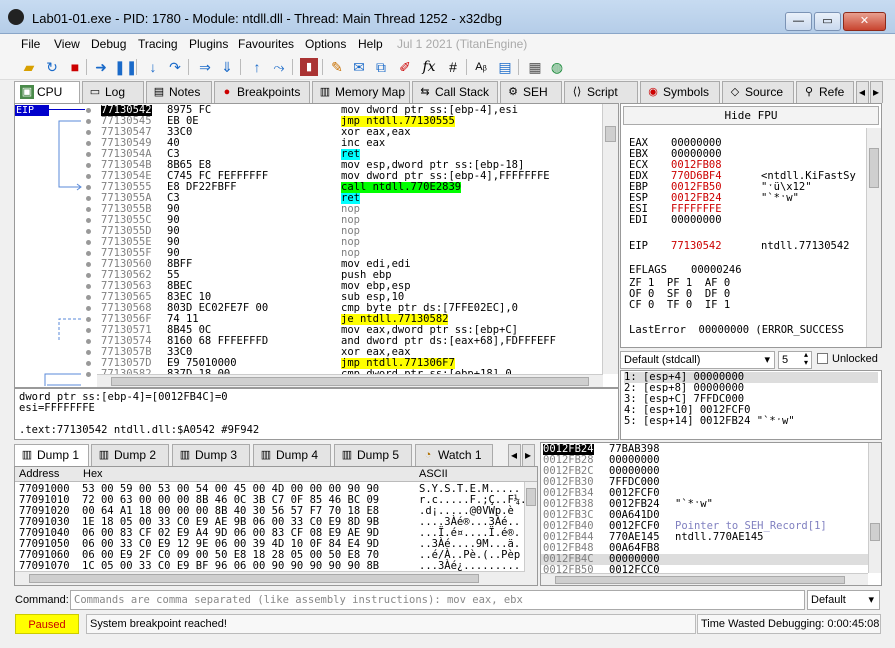 This screenshot has width=895, height=648. What do you see at coordinates (528, 455) in the screenshot?
I see `dump-tab-scroll-right: ▸` at bounding box center [528, 455].